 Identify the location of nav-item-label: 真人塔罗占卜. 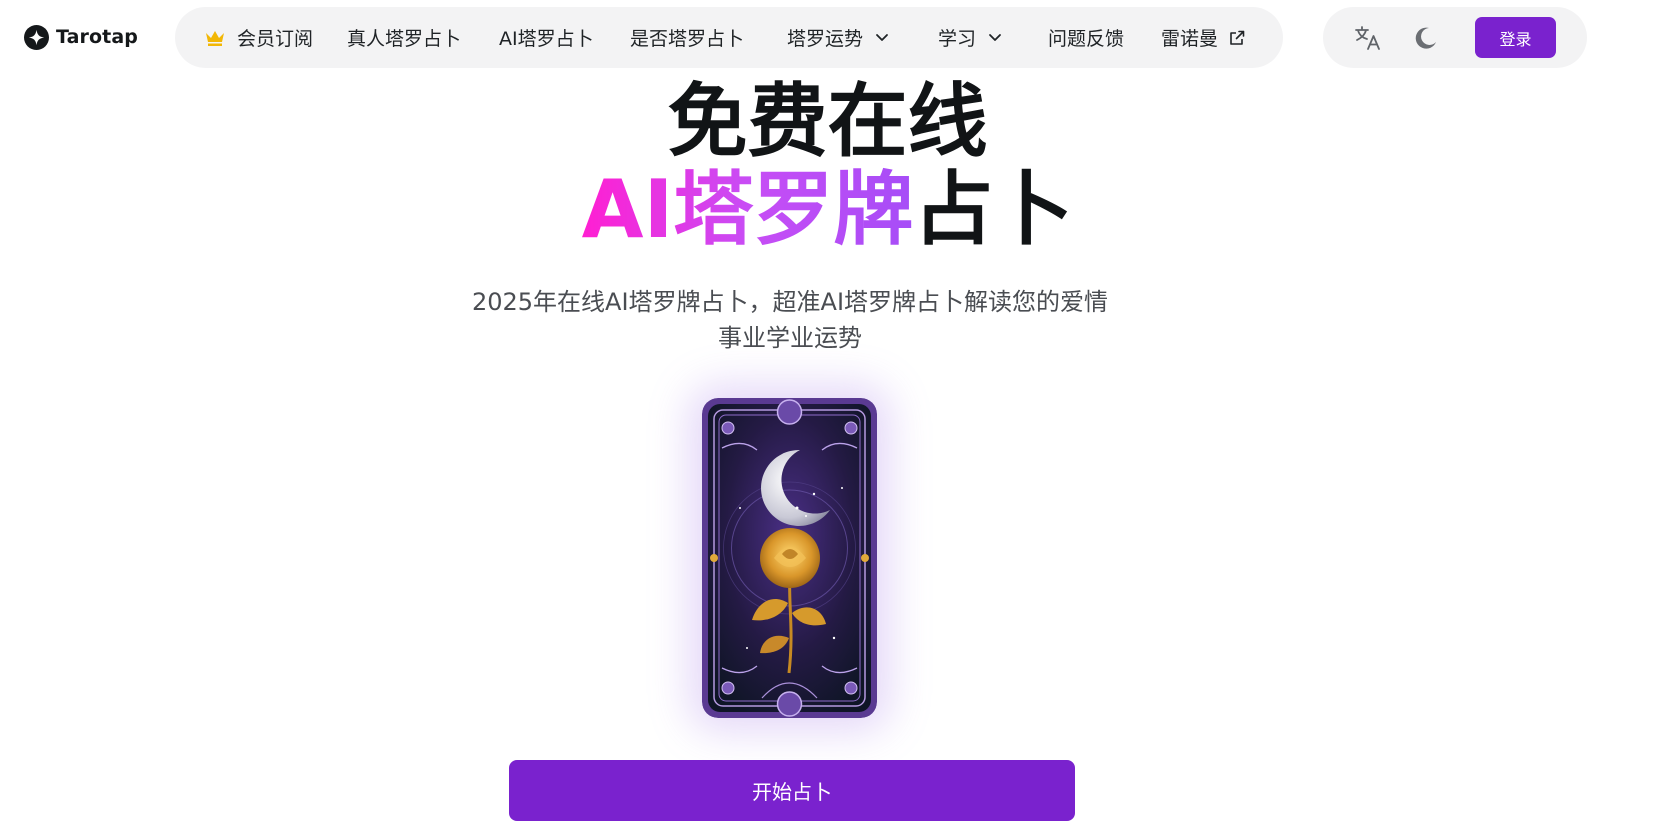
(404, 39).